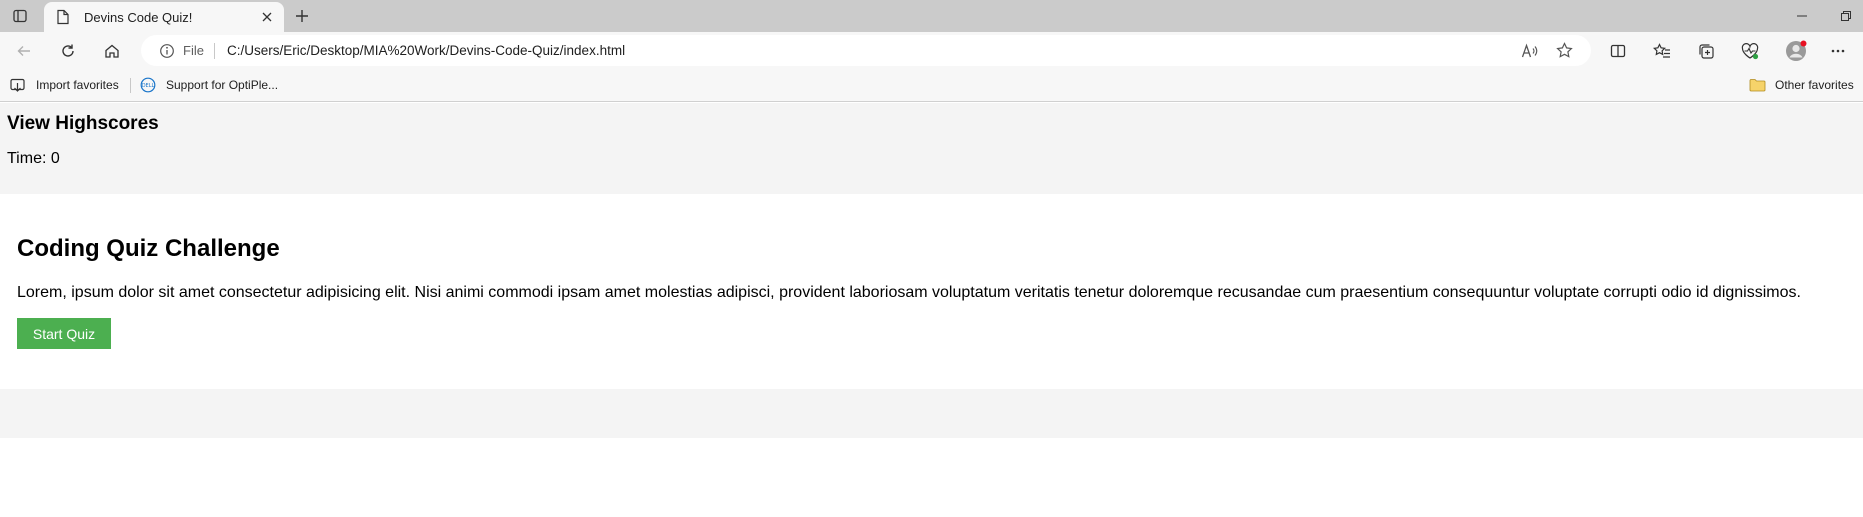  What do you see at coordinates (1662, 51) in the screenshot?
I see `favorites-icon` at bounding box center [1662, 51].